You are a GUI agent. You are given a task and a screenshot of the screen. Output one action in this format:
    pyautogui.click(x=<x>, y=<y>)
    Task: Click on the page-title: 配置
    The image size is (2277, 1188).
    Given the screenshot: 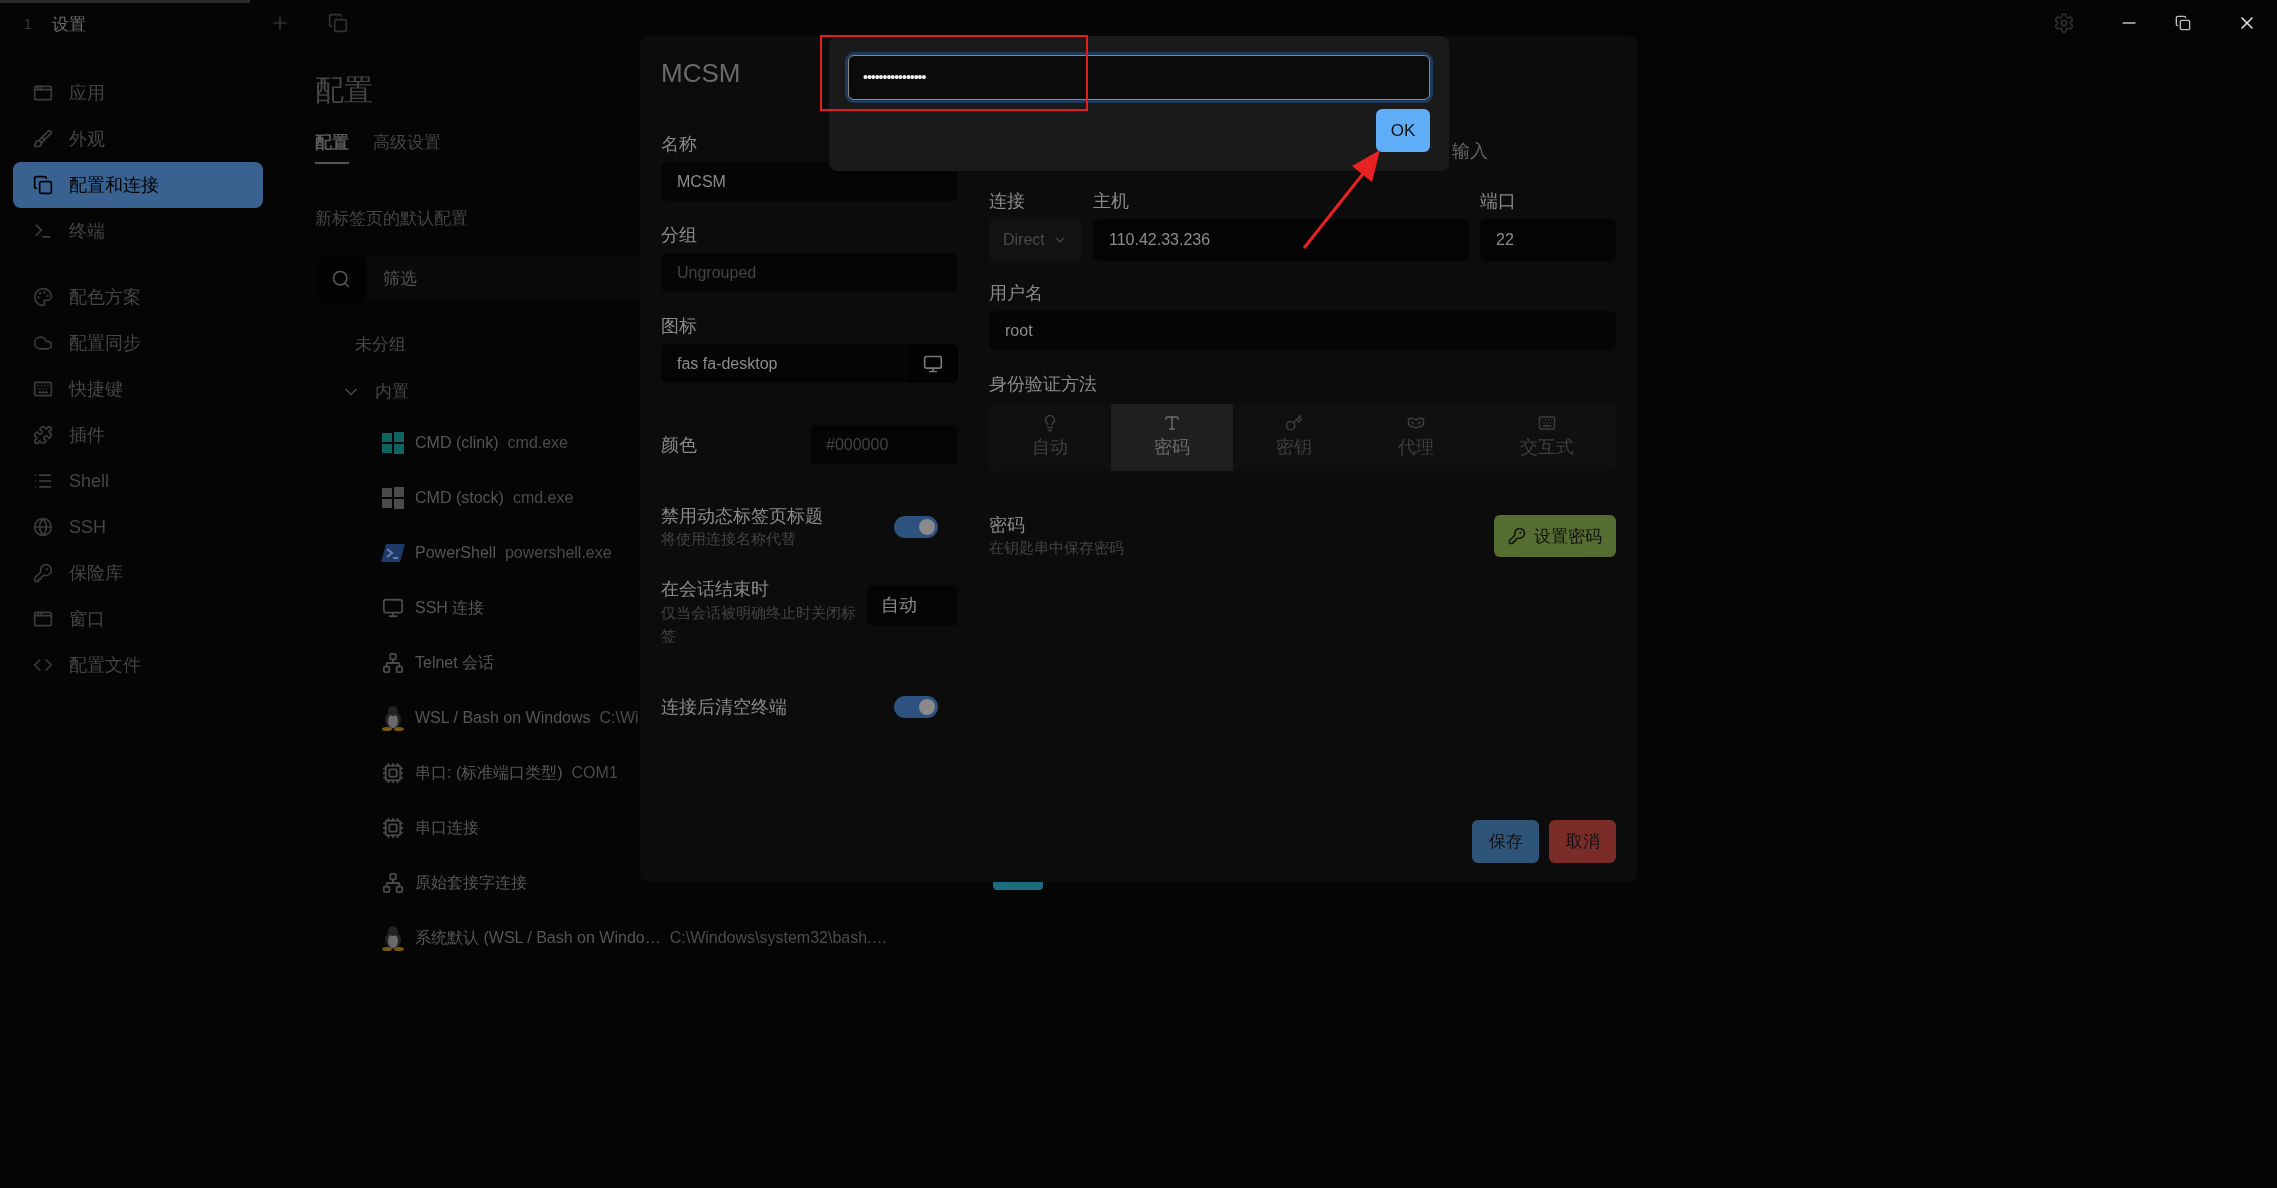 What is the action you would take?
    pyautogui.click(x=344, y=90)
    